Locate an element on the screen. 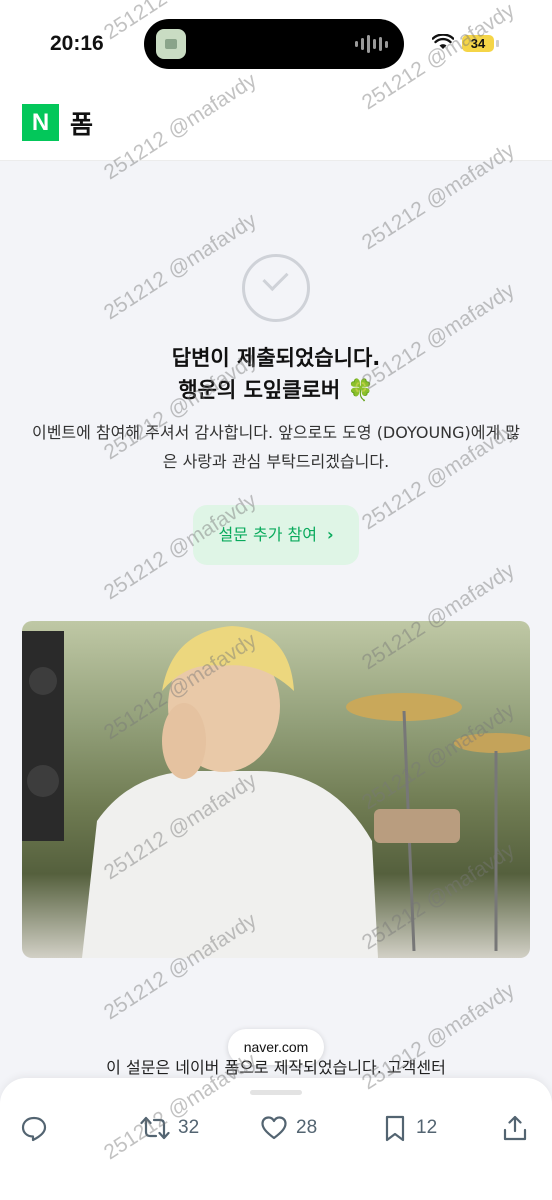 This screenshot has width=552, height=1200. reply-icon is located at coordinates (34, 1129).